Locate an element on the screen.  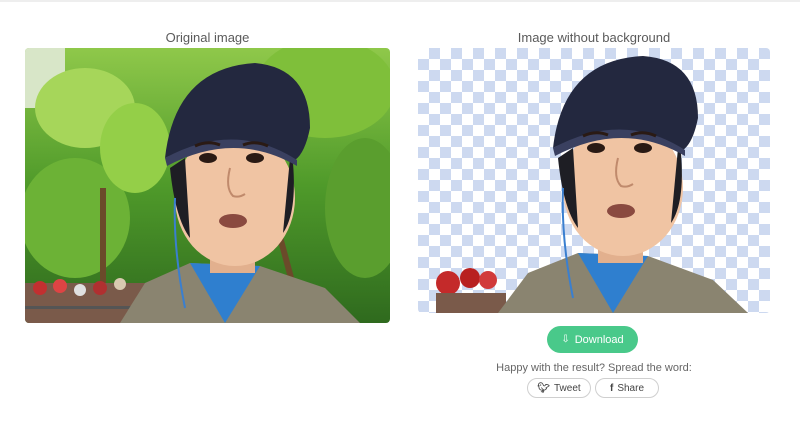
top-divider is located at coordinates (400, 1).